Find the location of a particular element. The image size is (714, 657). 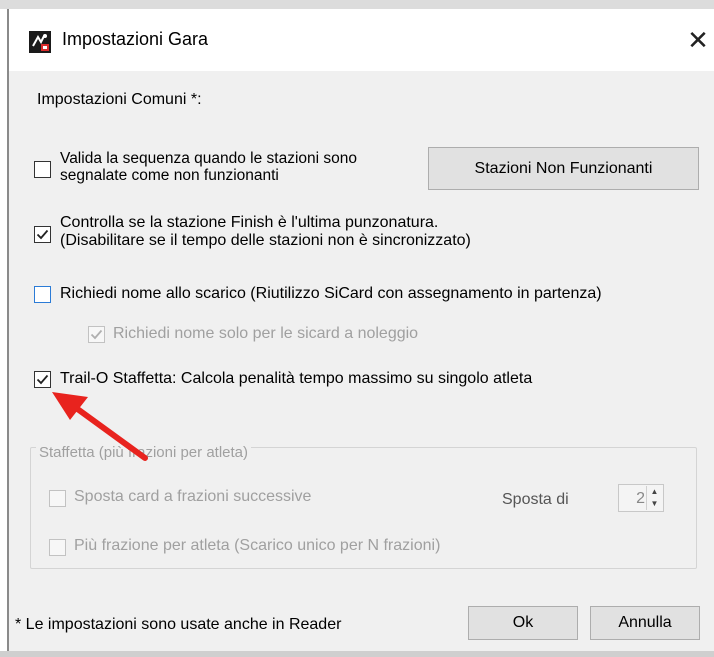

sposta-di-label: Sposta di is located at coordinates (535, 499).